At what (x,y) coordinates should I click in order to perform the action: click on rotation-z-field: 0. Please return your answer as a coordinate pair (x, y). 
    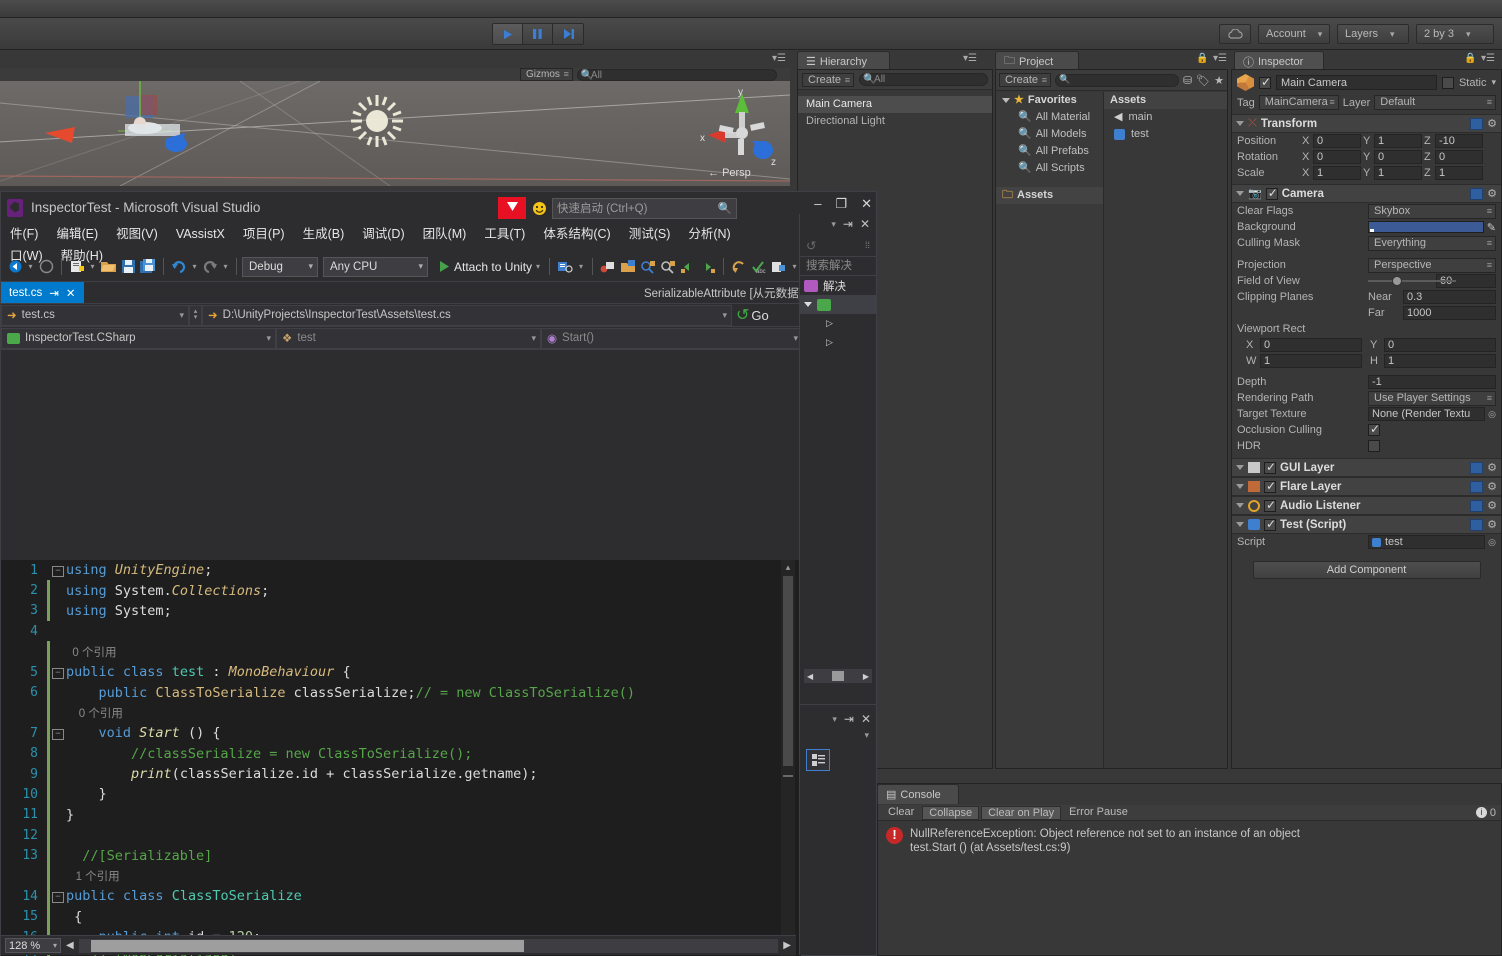
    Looking at the image, I should click on (1459, 157).